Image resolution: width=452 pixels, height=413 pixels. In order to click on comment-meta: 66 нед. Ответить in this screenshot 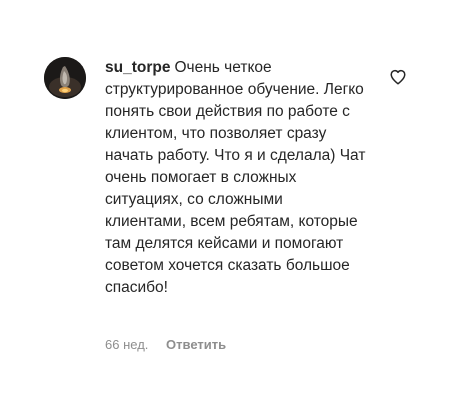, I will do `click(165, 345)`.